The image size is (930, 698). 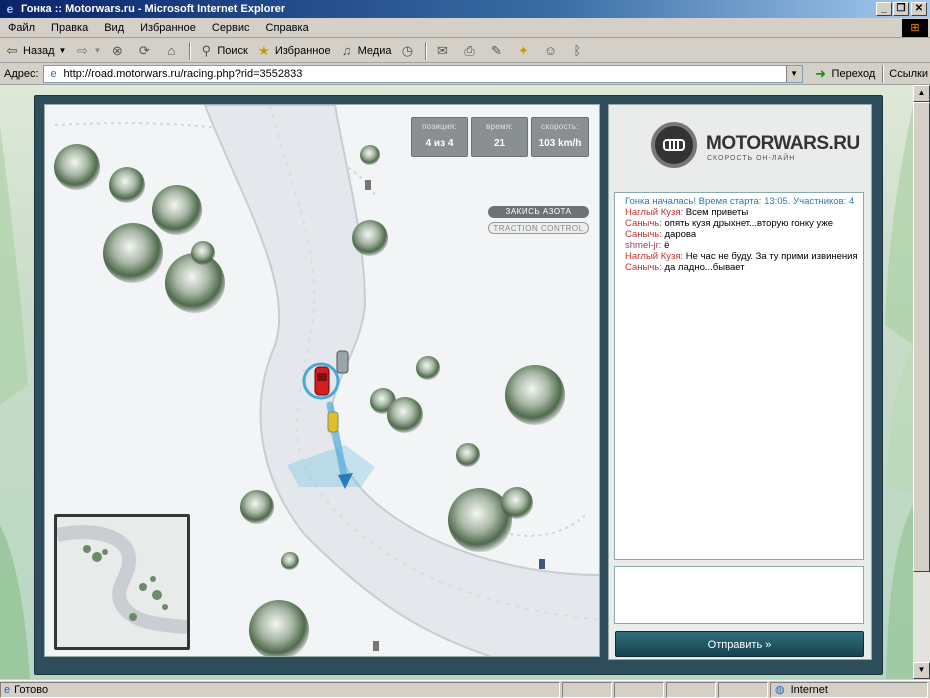 I want to click on discuss-button: ✦, so click(x=524, y=51).